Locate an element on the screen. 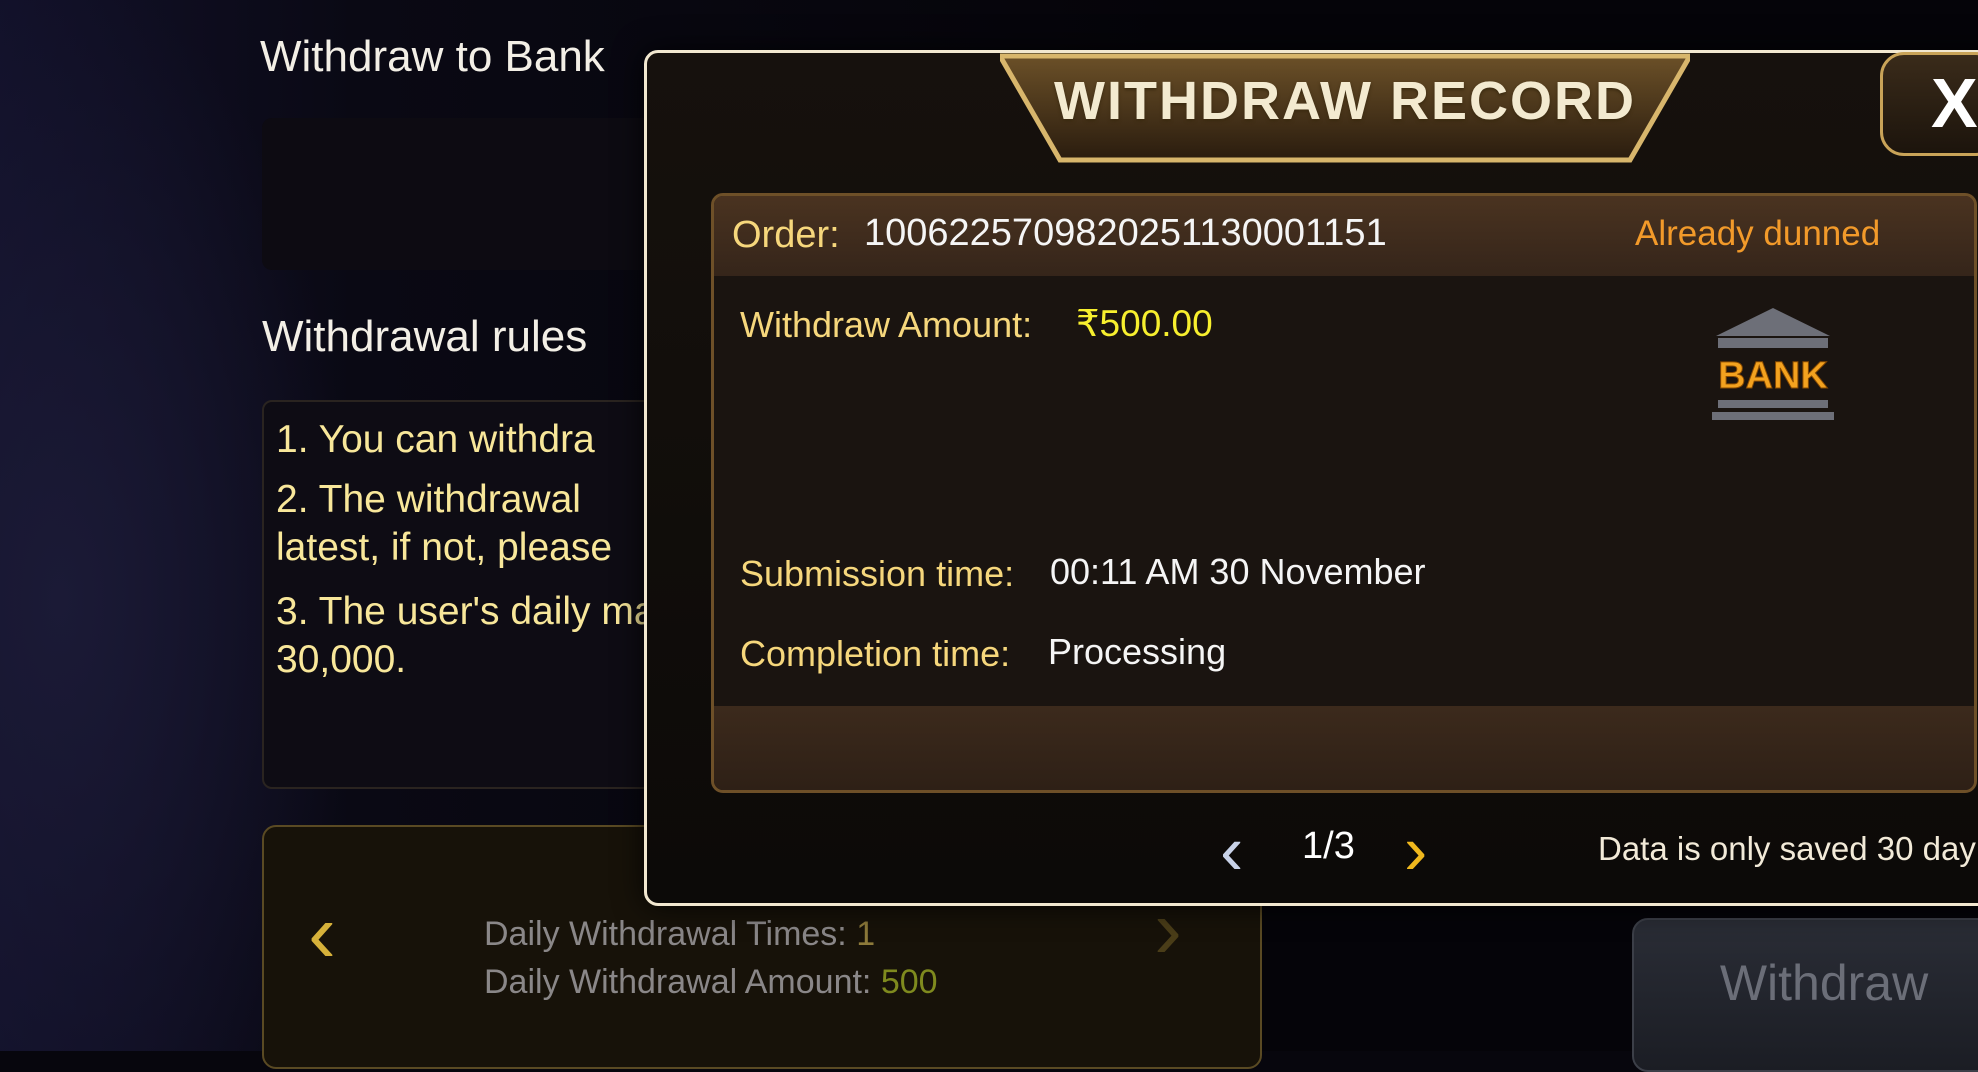 The image size is (1978, 1072). rule-3-cont: 30,000. is located at coordinates (341, 659).